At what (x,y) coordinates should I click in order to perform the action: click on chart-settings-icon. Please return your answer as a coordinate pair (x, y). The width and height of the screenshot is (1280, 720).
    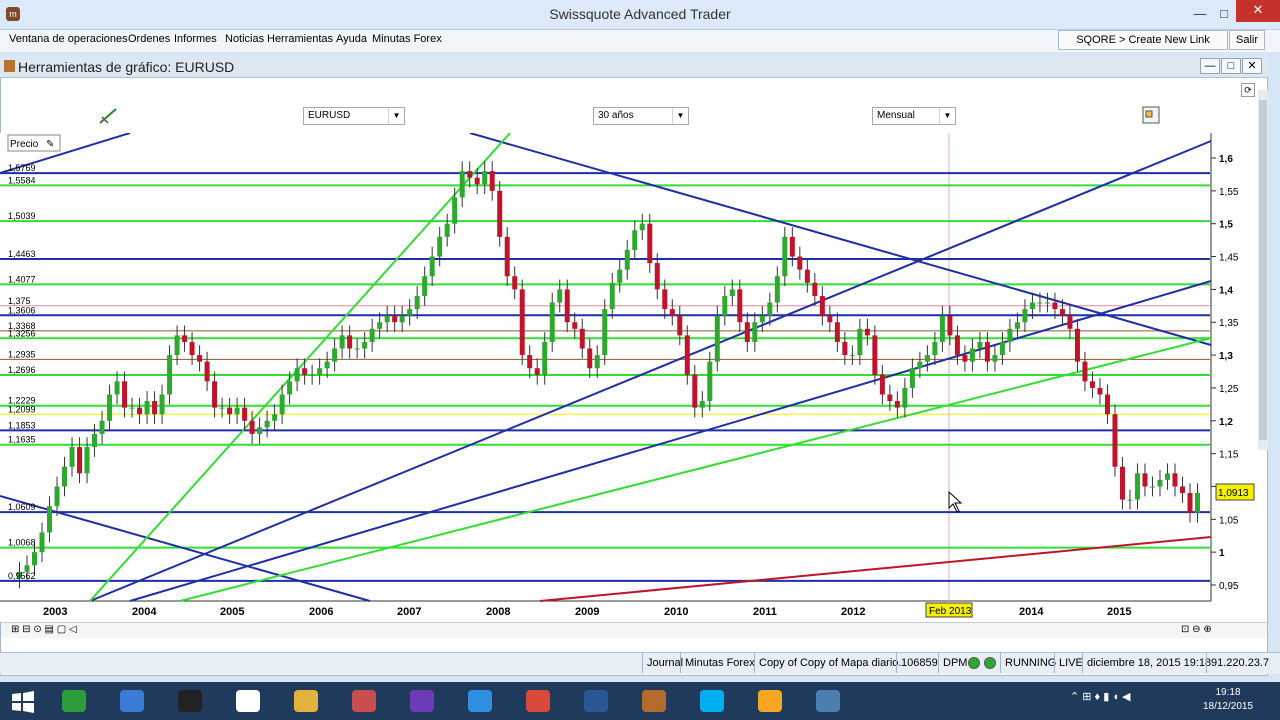
    Looking at the image, I should click on (1151, 115).